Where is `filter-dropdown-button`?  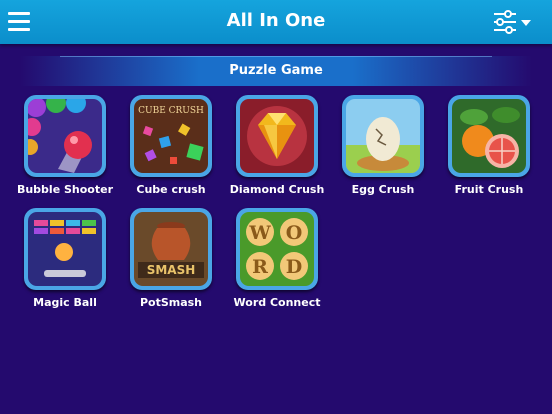 filter-dropdown-button is located at coordinates (516, 22).